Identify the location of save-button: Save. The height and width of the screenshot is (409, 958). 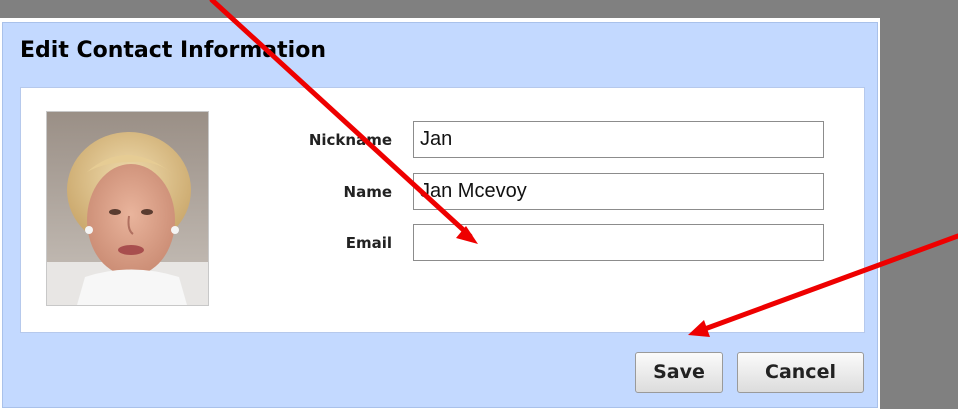
(679, 372).